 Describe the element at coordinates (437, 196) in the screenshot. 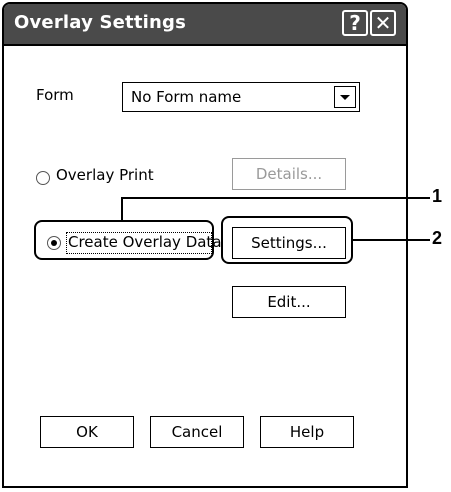

I see `callout-number-1: 1` at that location.